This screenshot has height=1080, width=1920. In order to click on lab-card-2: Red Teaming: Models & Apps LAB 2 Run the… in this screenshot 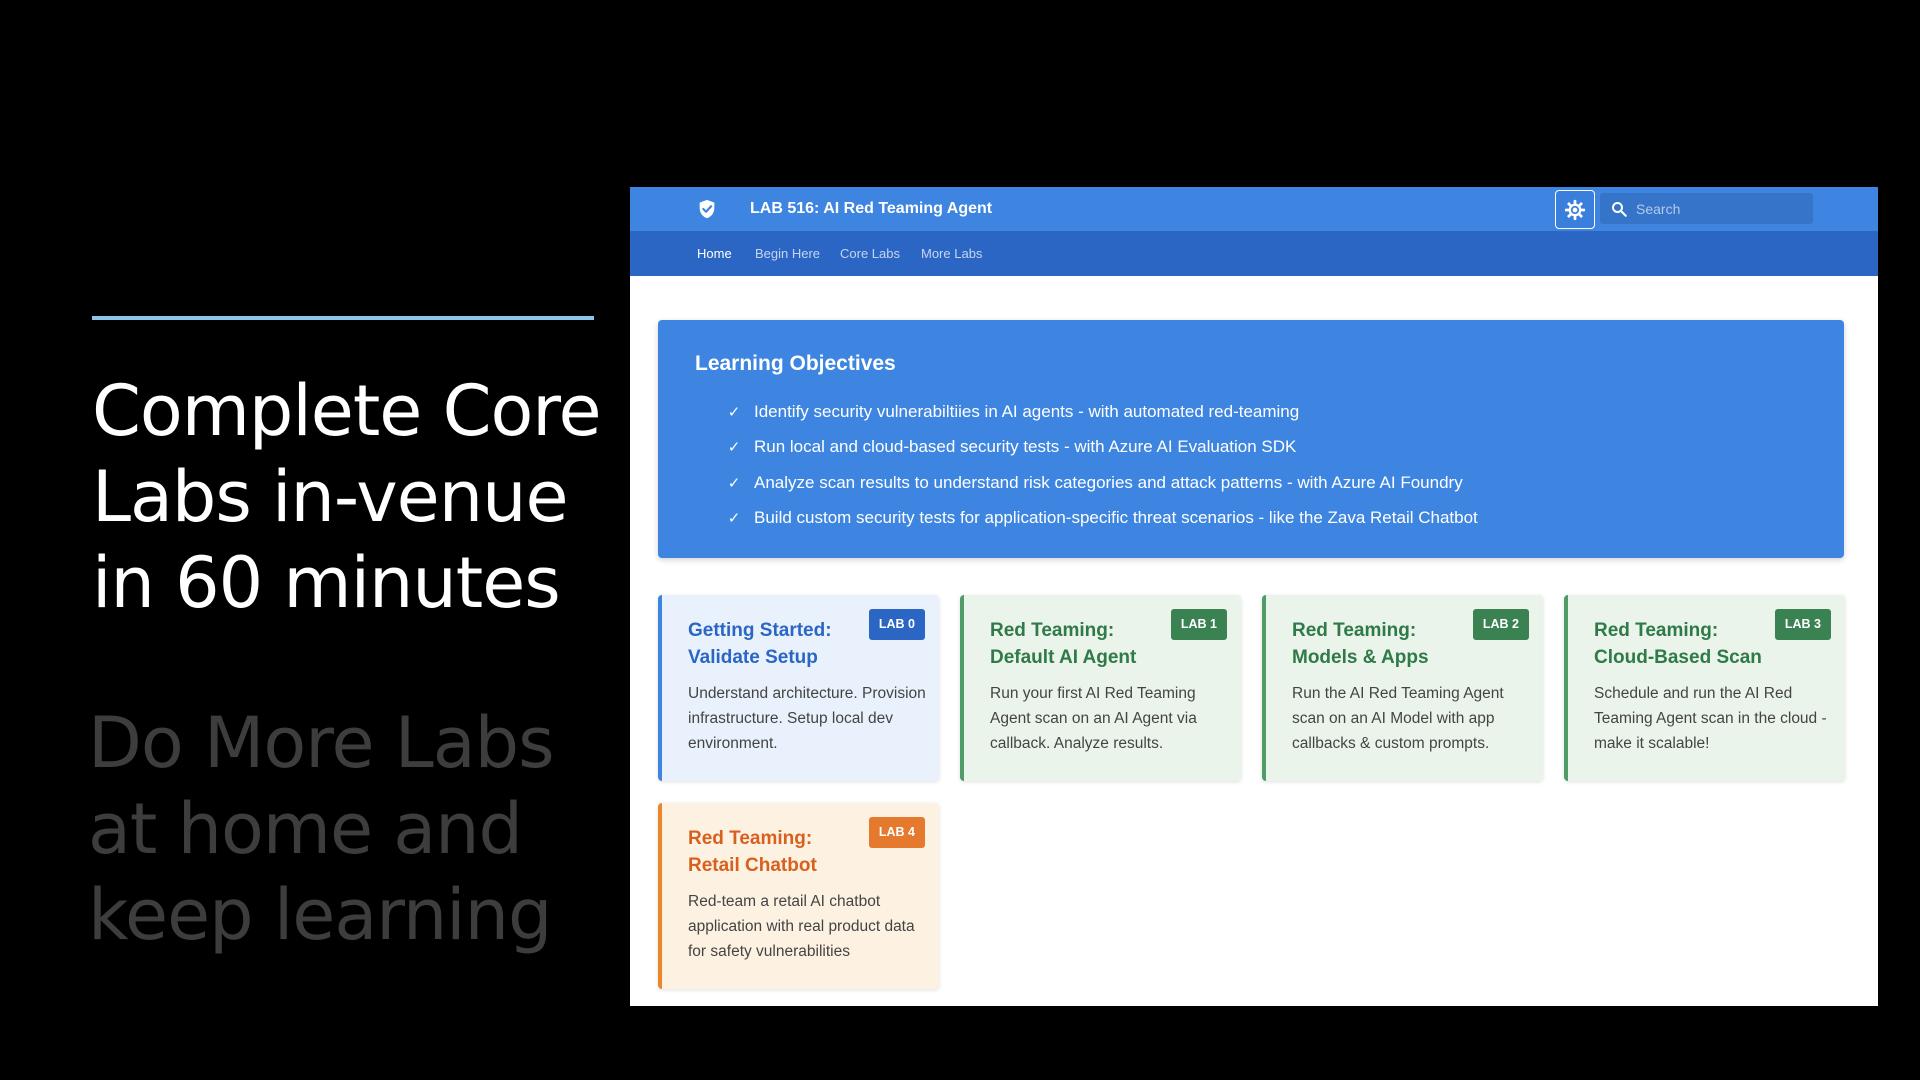, I will do `click(1402, 688)`.